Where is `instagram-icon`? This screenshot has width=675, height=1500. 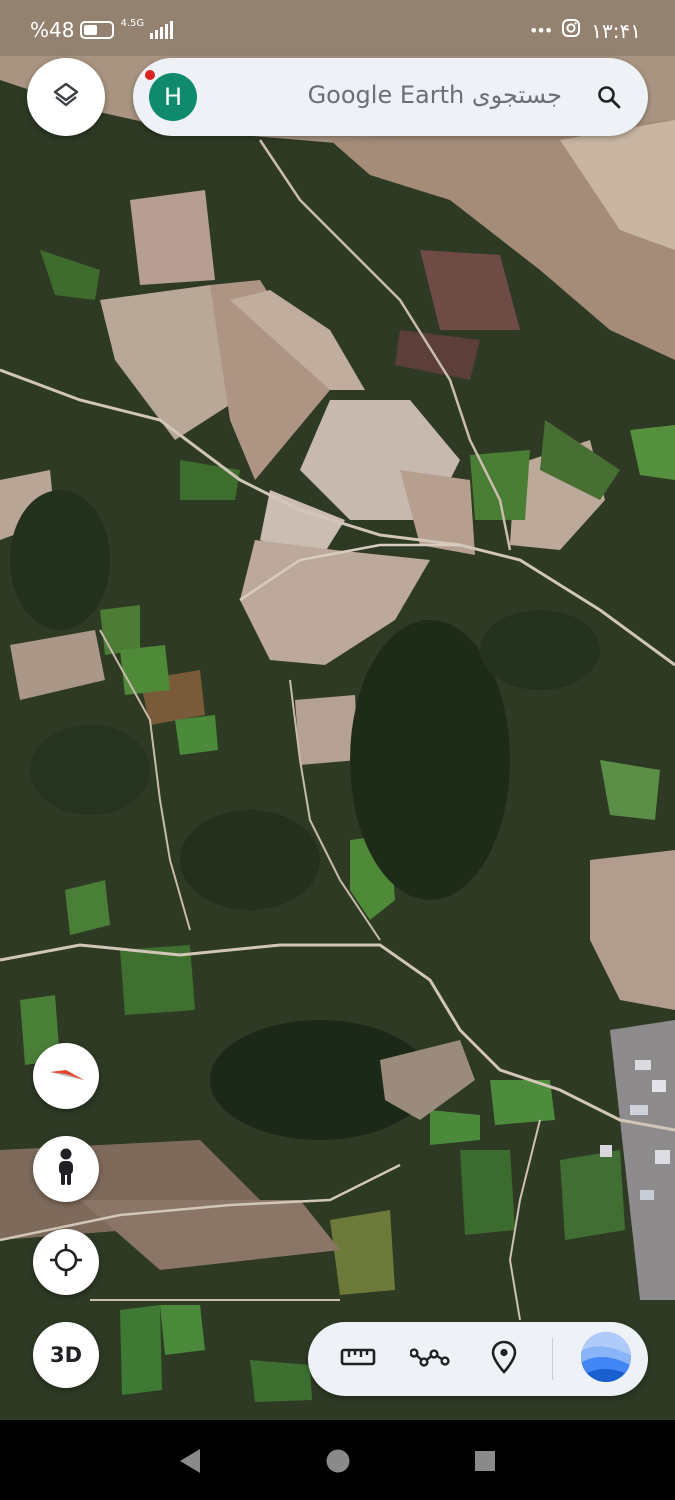
instagram-icon is located at coordinates (571, 30).